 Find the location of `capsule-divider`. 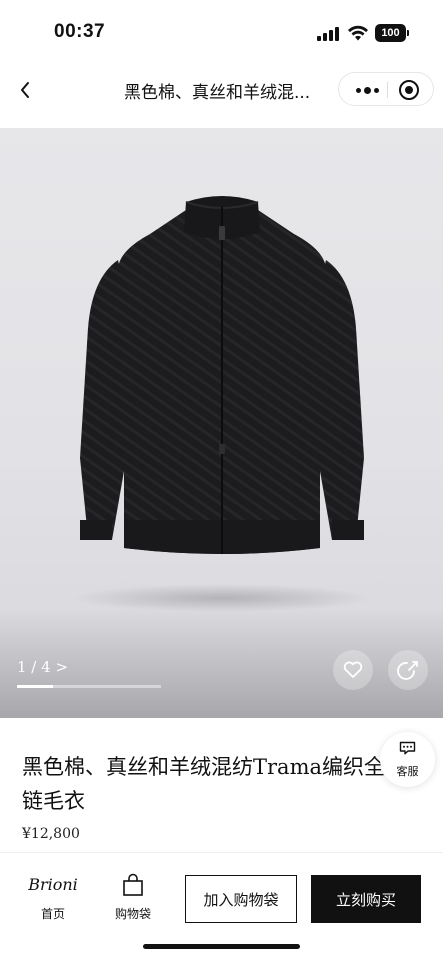

capsule-divider is located at coordinates (387, 90).